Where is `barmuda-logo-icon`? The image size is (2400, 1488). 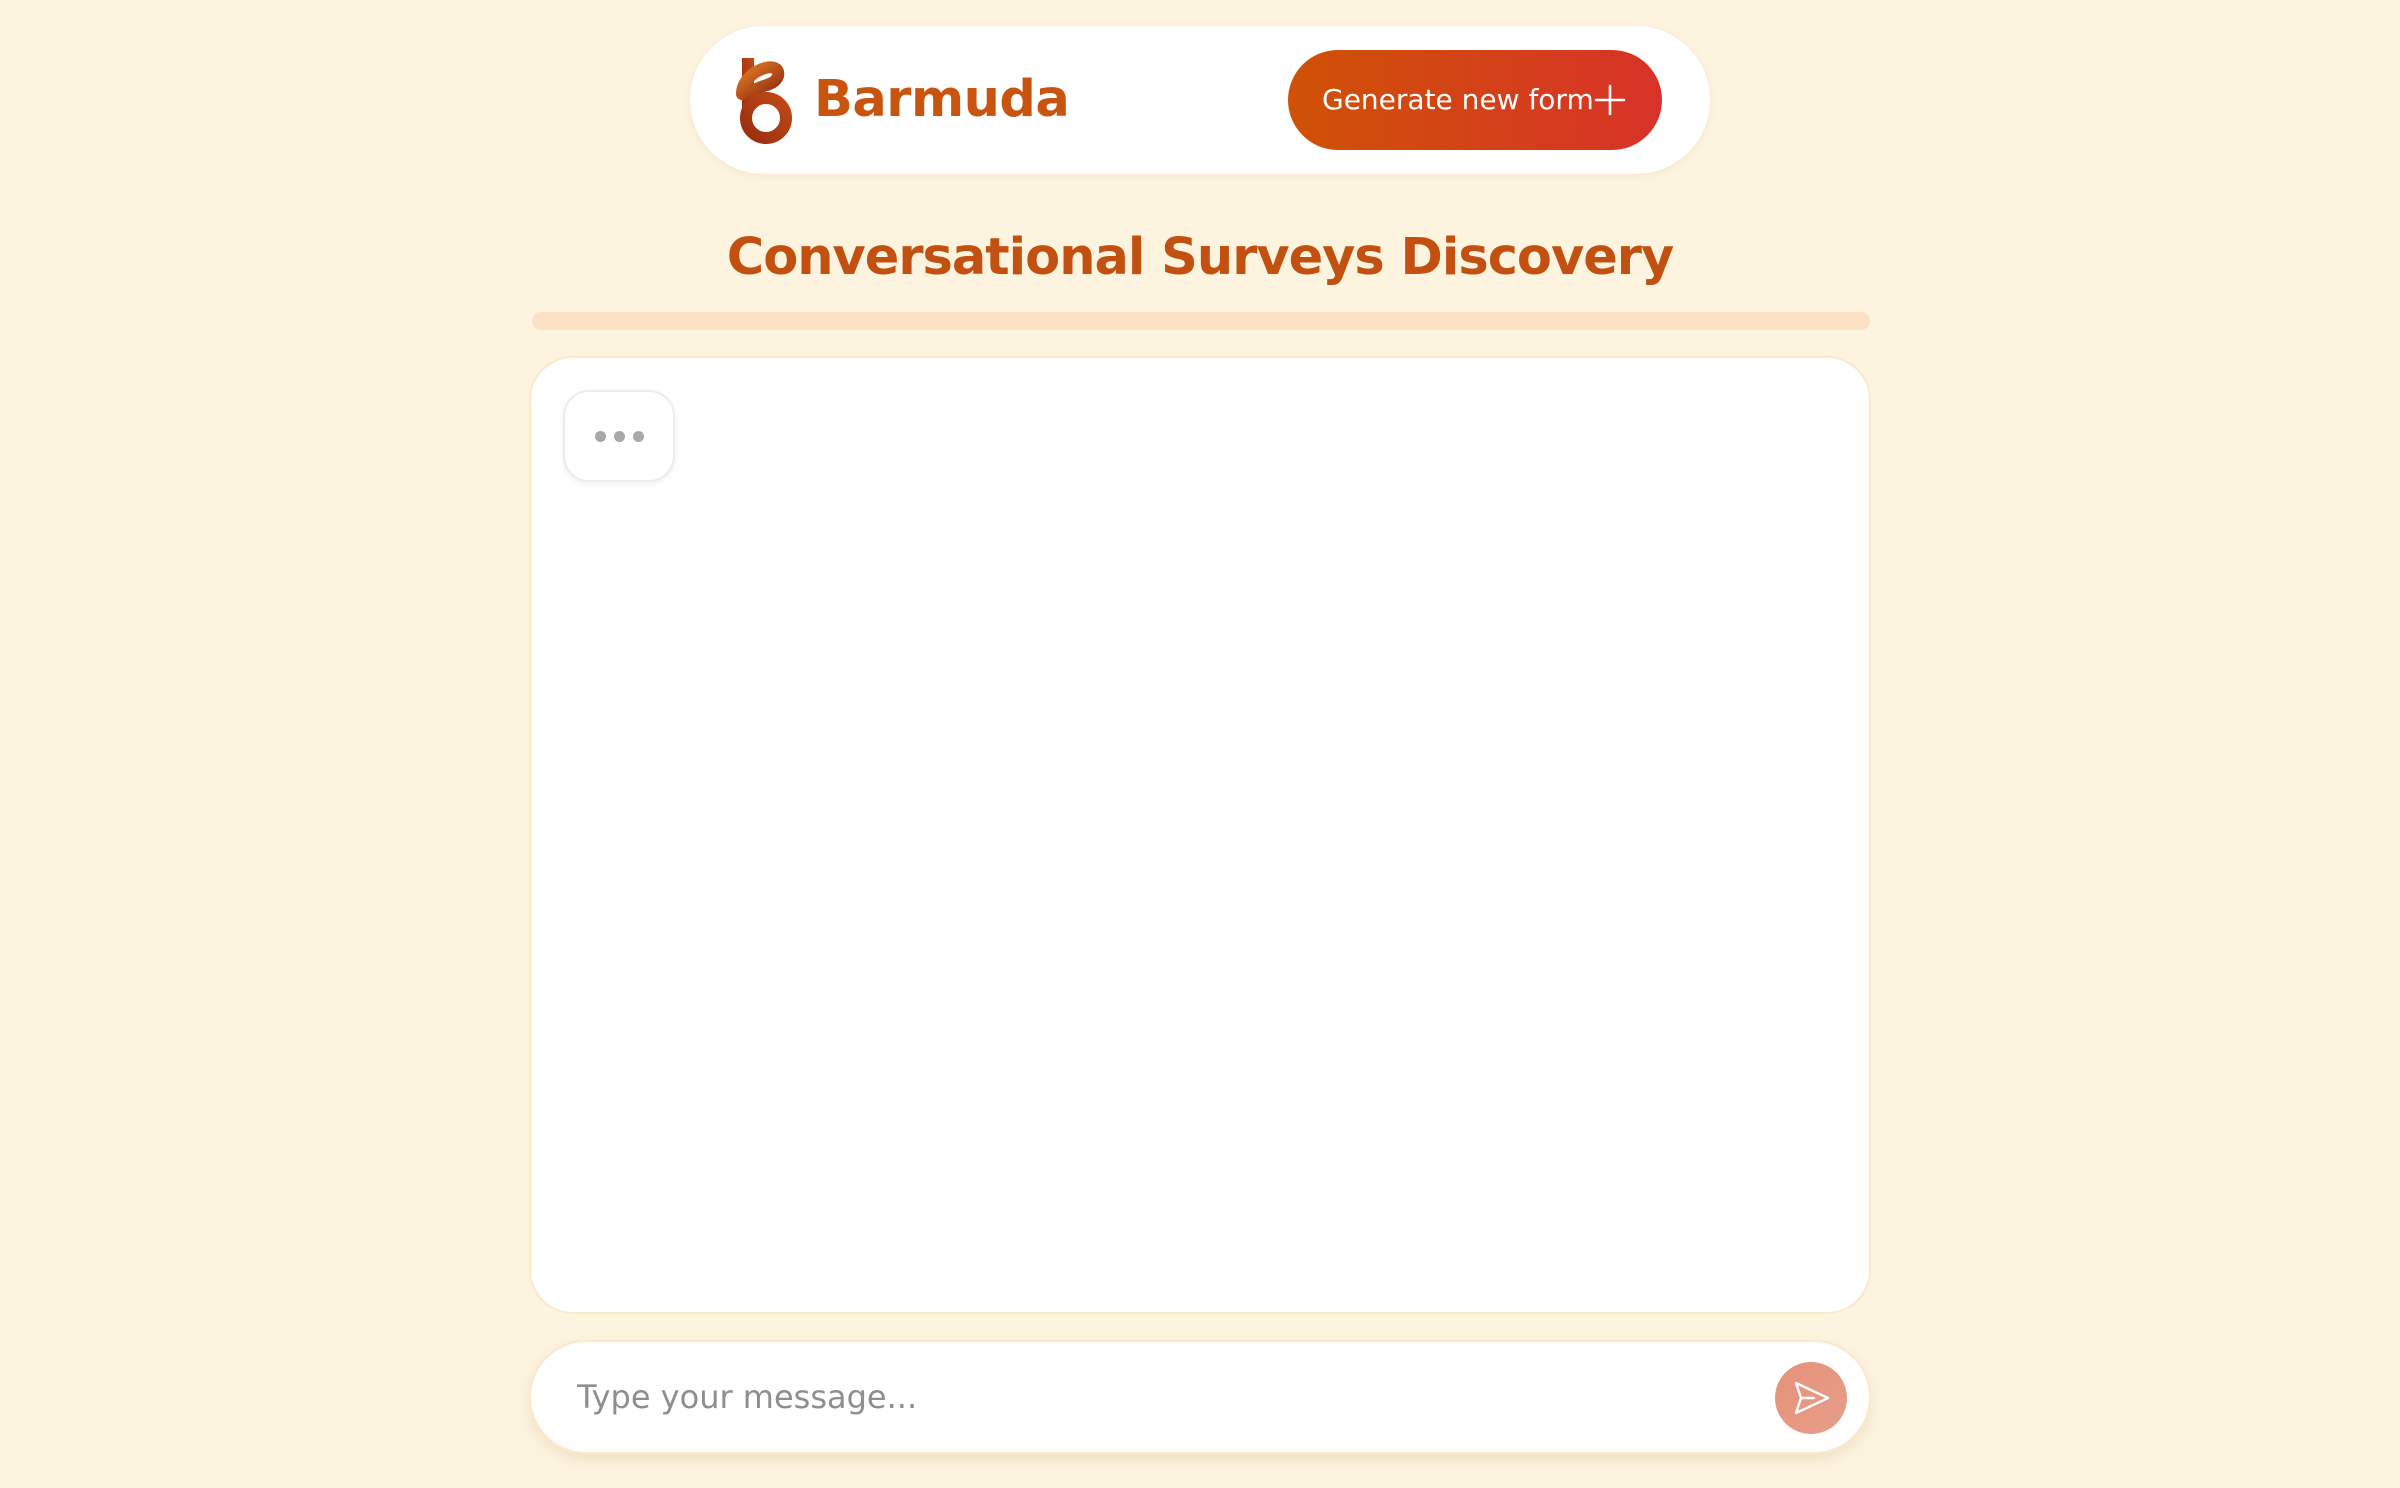 barmuda-logo-icon is located at coordinates (766, 100).